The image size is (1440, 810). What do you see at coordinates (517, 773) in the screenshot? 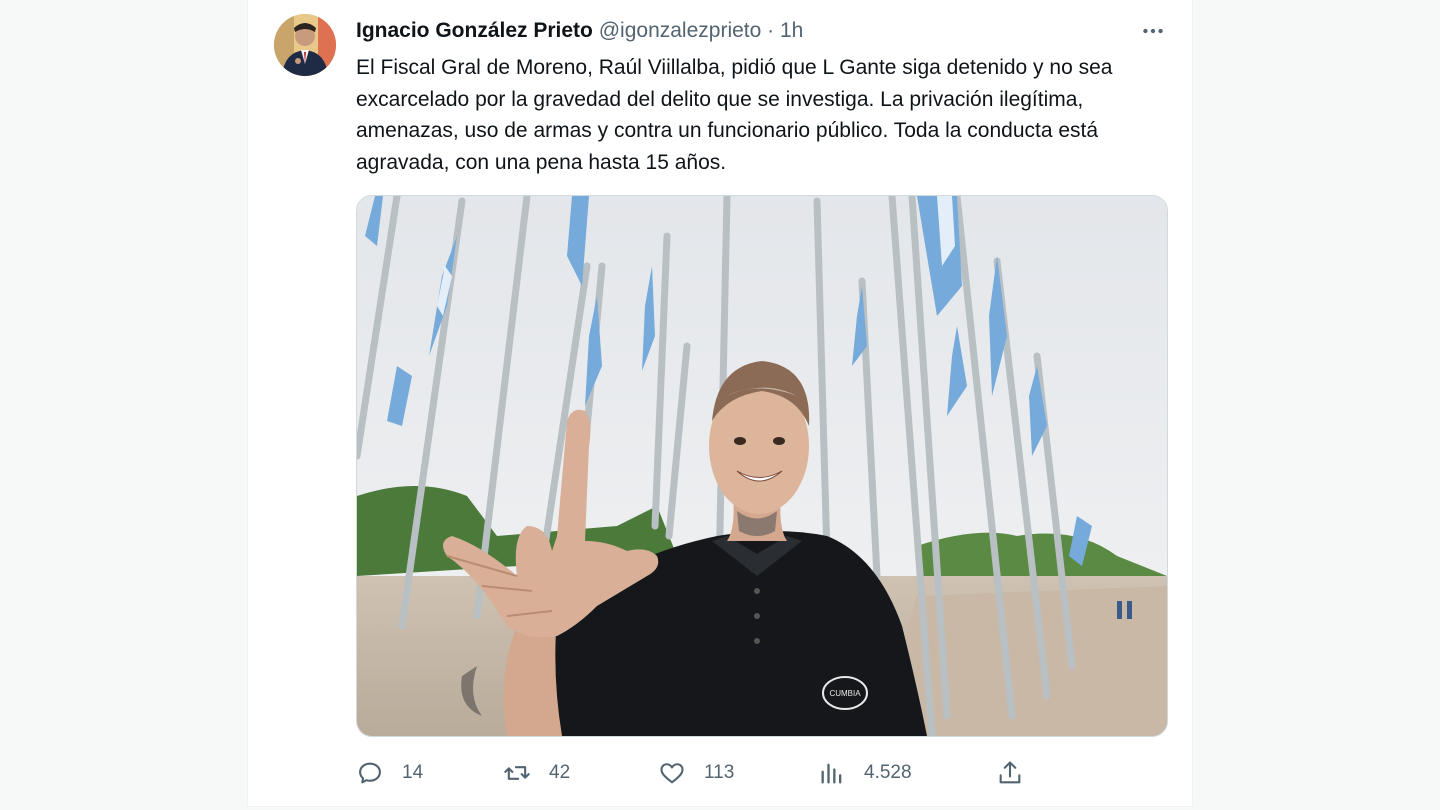
I see `retweet-icon` at bounding box center [517, 773].